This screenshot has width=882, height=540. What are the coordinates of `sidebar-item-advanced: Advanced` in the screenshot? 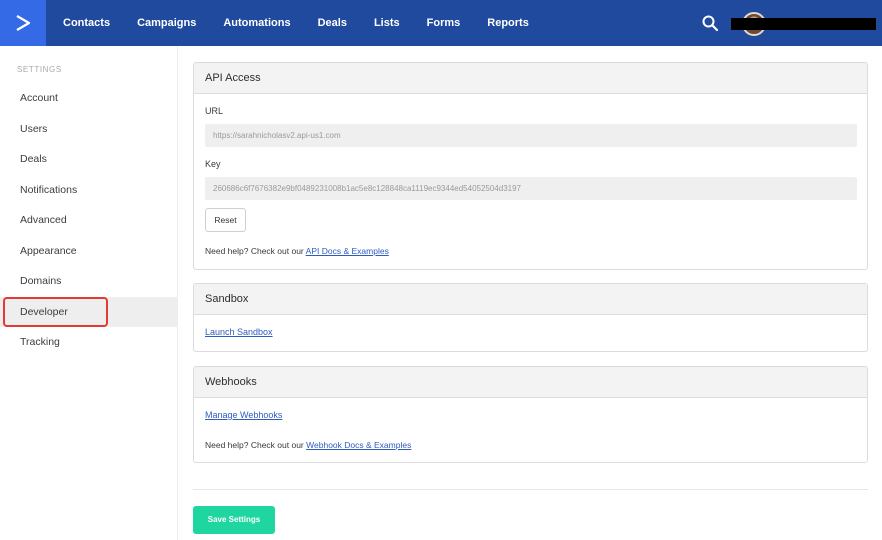 It's located at (89, 220).